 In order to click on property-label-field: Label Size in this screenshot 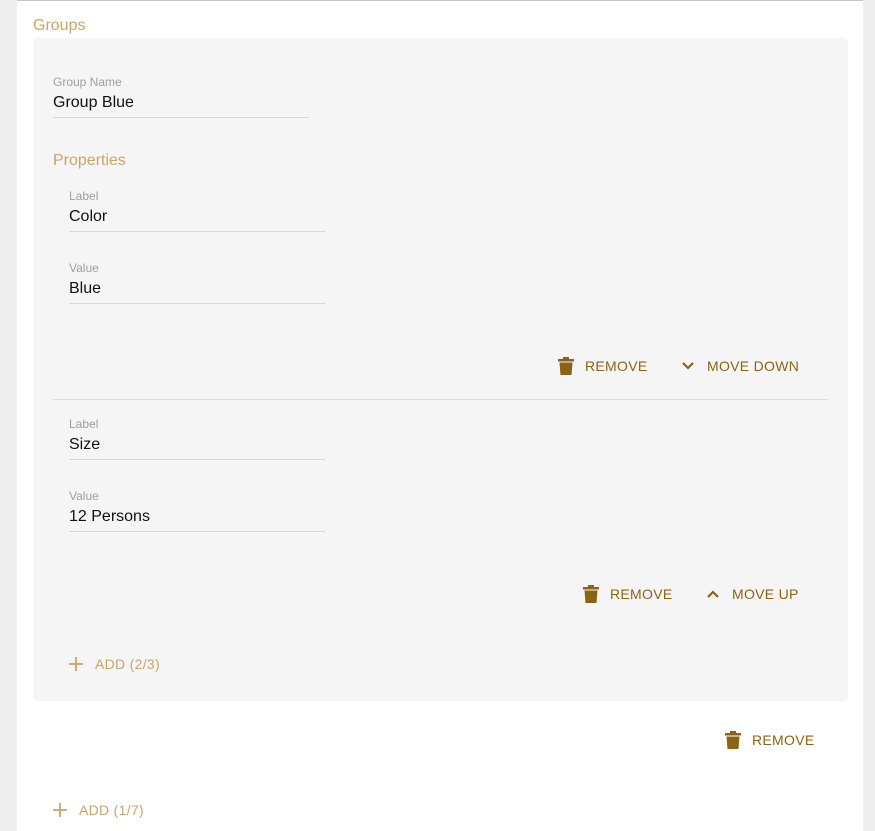, I will do `click(197, 438)`.